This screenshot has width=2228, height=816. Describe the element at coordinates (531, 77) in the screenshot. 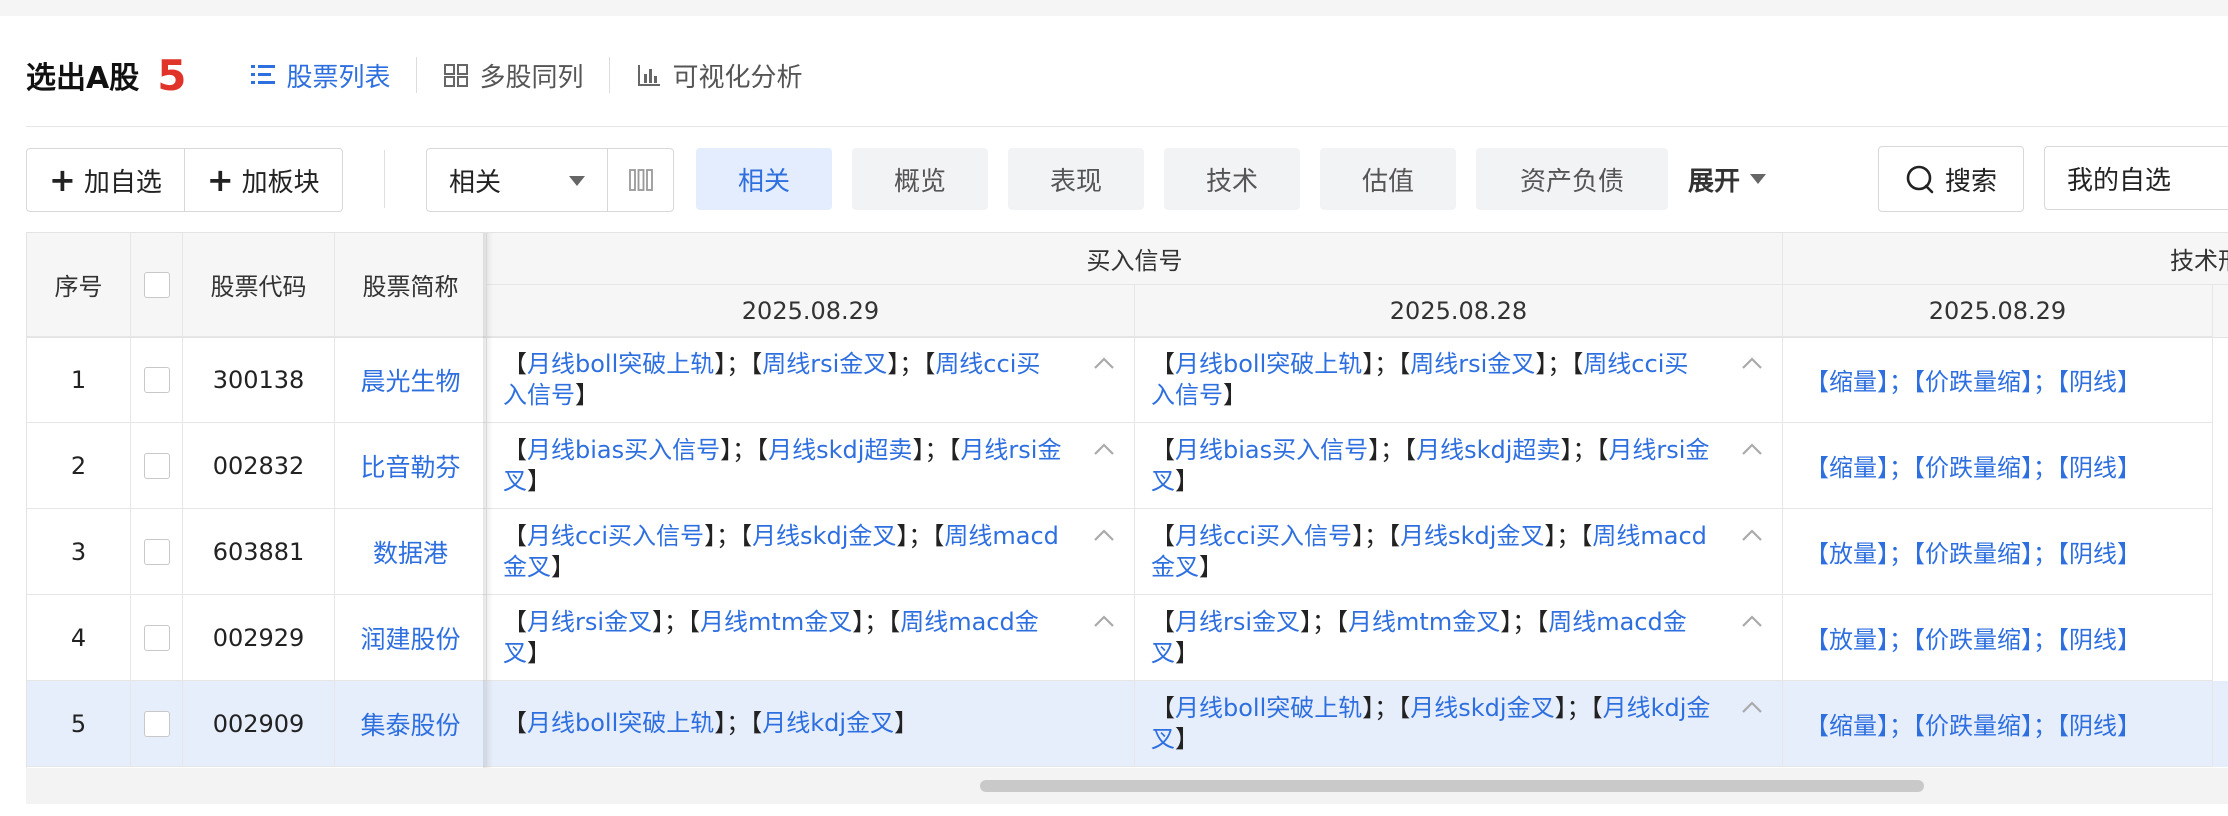

I see `tab-label: 多股同列` at that location.